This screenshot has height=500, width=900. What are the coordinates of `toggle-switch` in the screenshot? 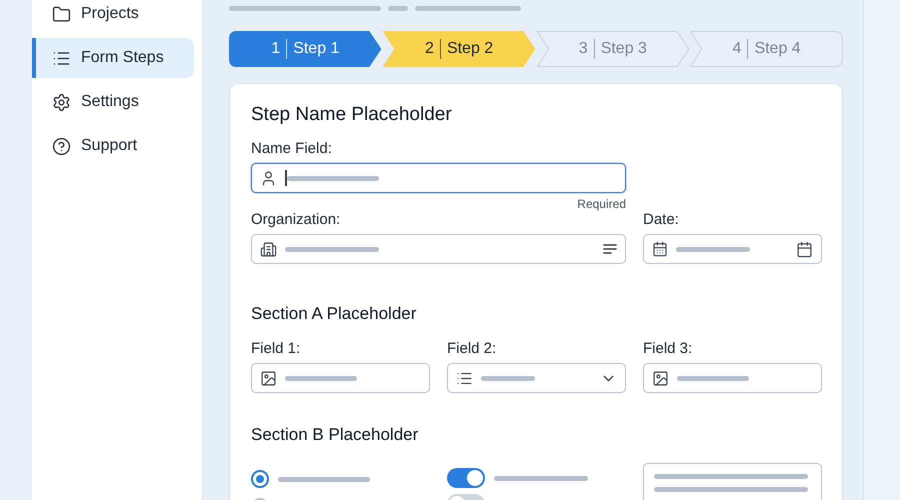 It's located at (466, 478).